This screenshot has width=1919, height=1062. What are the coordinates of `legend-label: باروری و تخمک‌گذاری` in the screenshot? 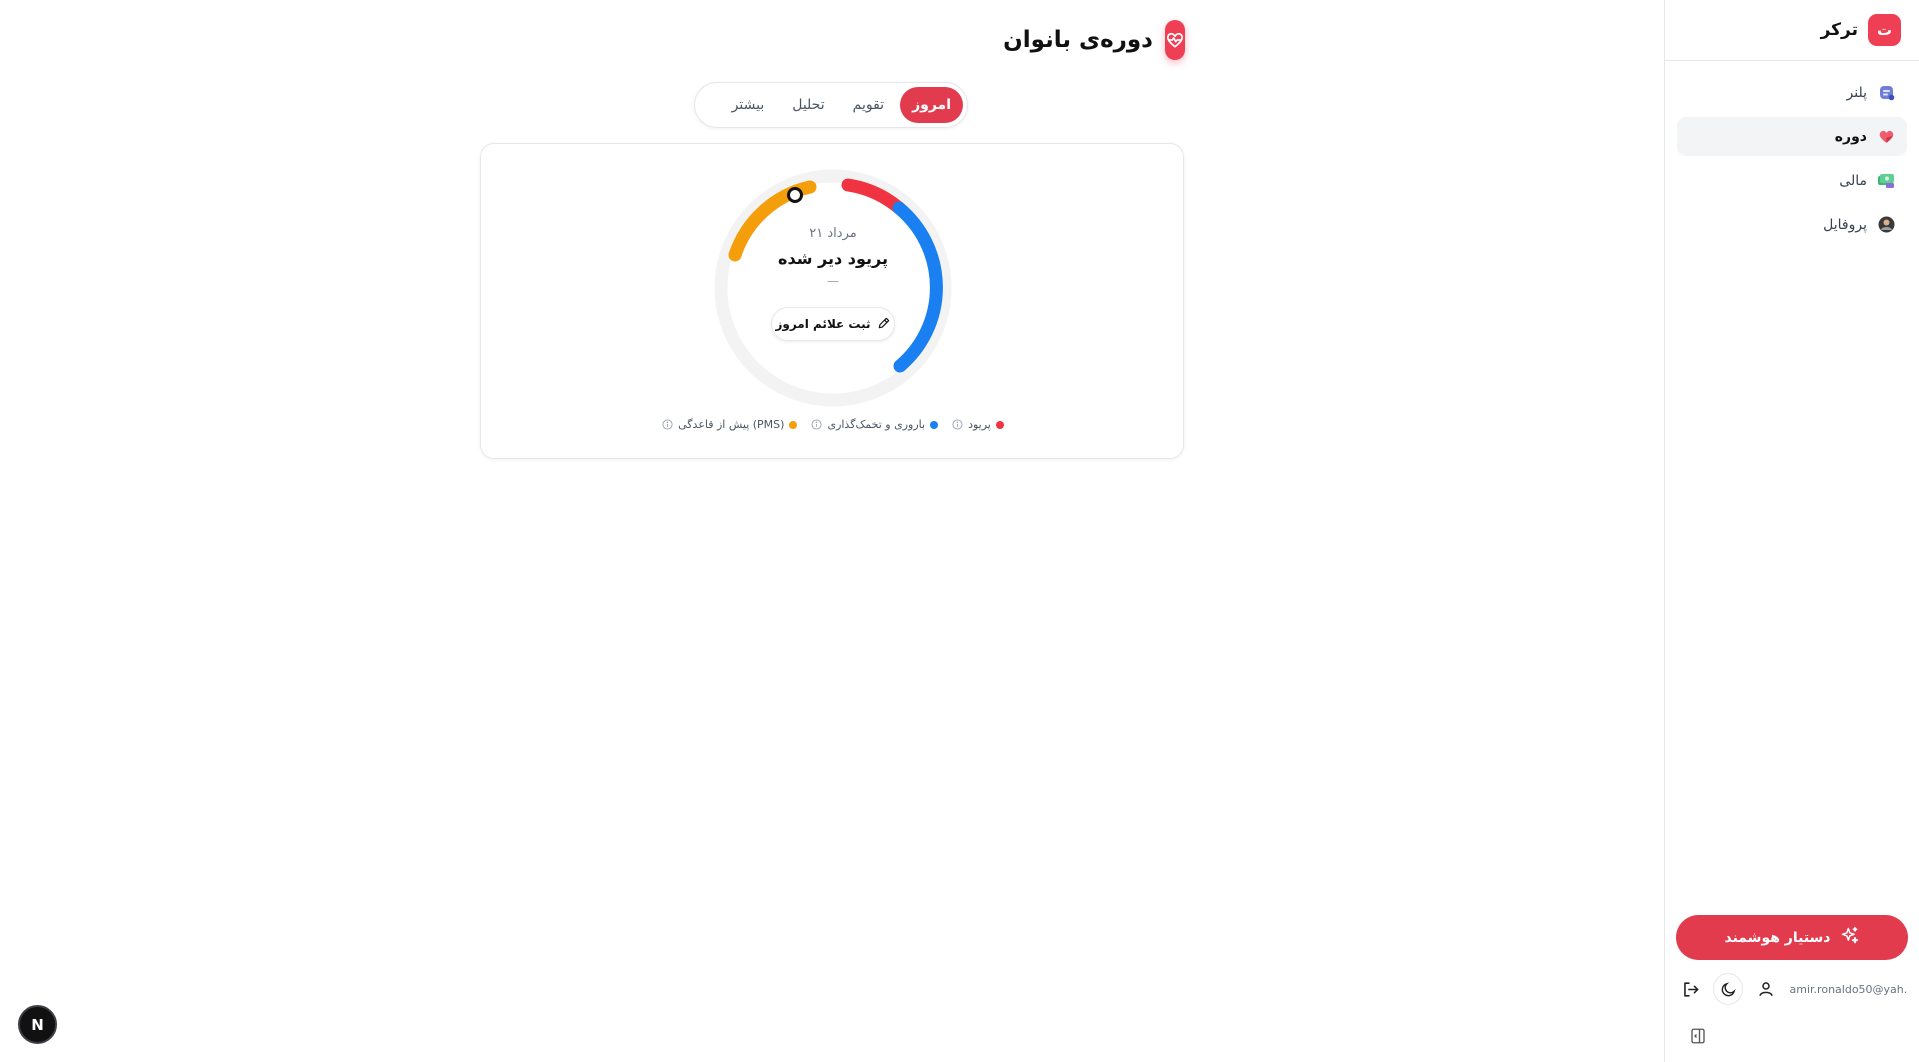 It's located at (876, 424).